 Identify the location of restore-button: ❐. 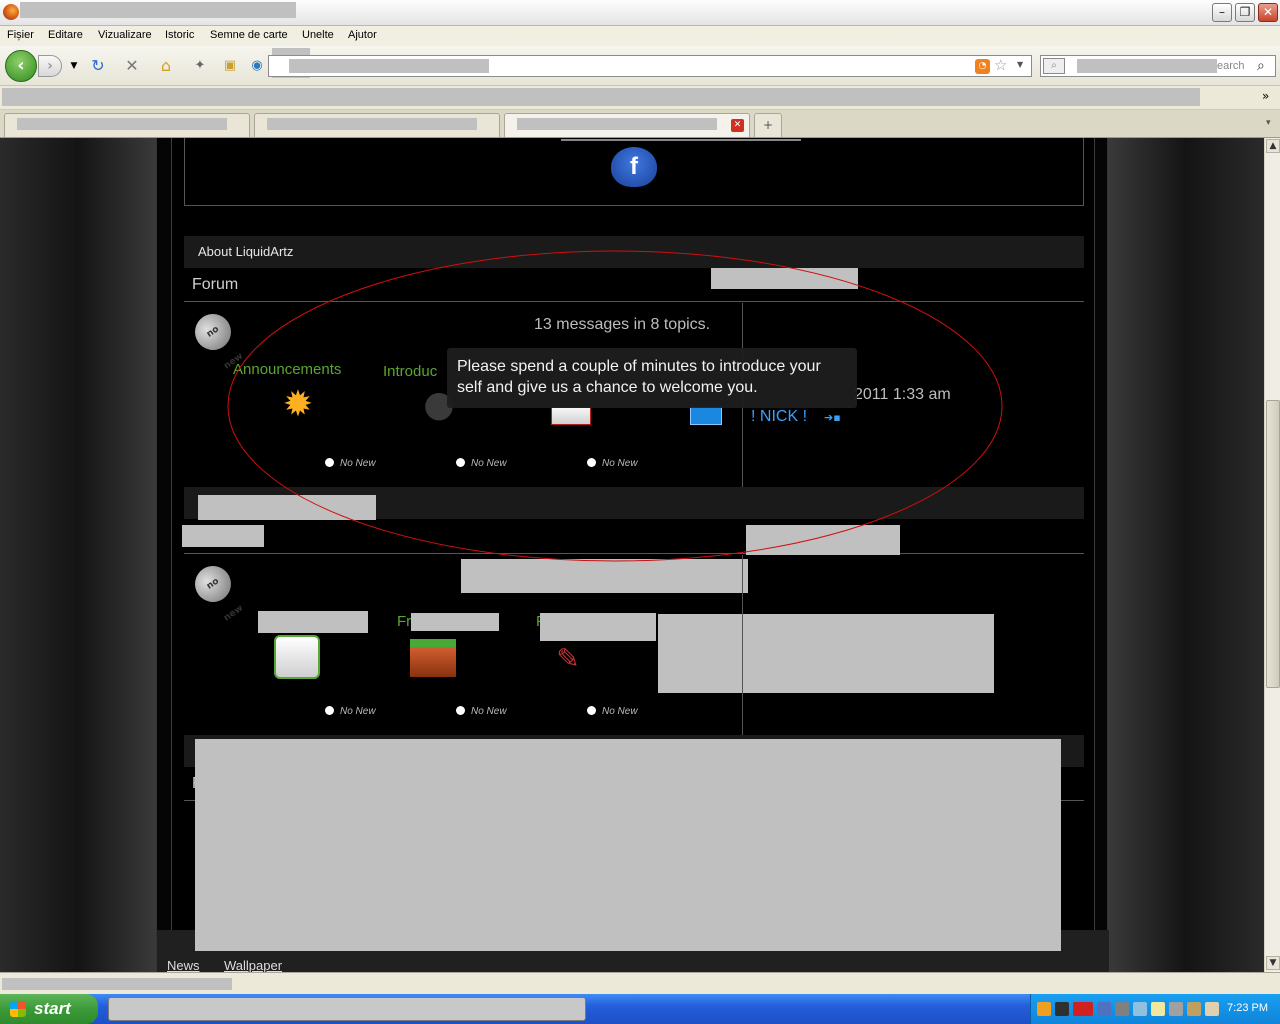
(1245, 12).